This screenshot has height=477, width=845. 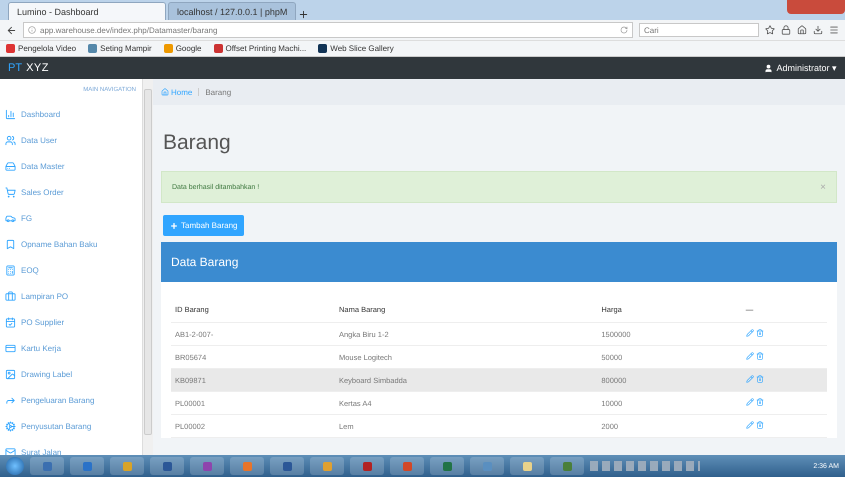 What do you see at coordinates (71, 447) in the screenshot?
I see `sidebar-item: Surat Jalan` at bounding box center [71, 447].